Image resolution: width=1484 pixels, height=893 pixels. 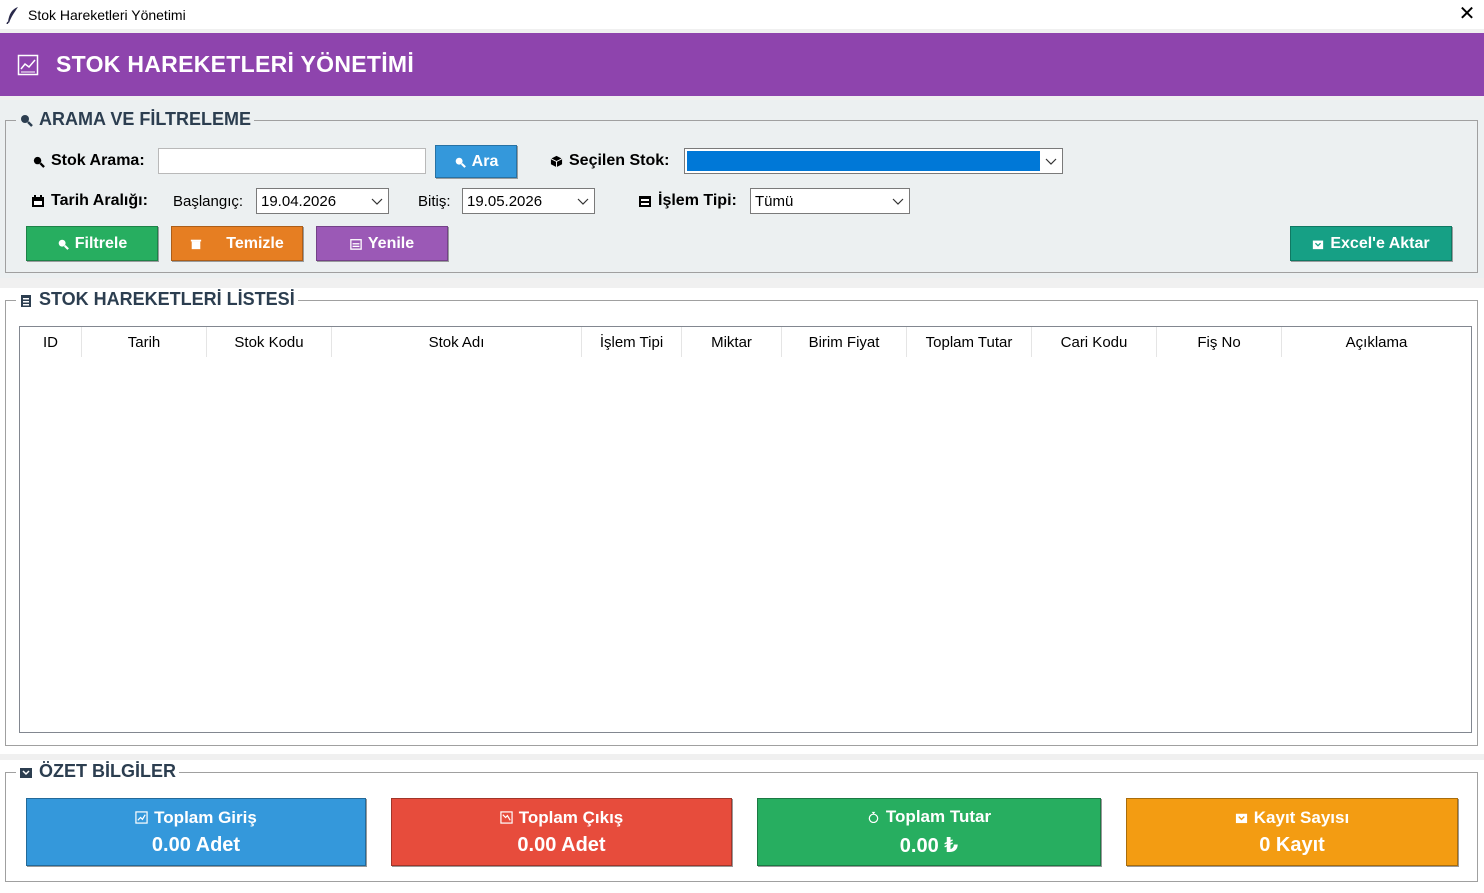 I want to click on filter-button-label: Filtrele, so click(x=101, y=243).